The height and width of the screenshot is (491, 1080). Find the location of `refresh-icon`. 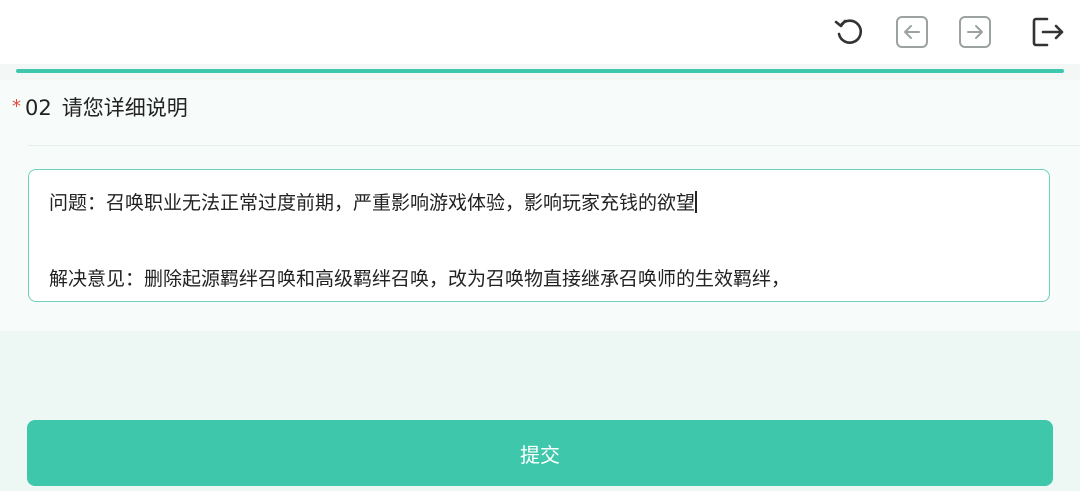

refresh-icon is located at coordinates (849, 32).